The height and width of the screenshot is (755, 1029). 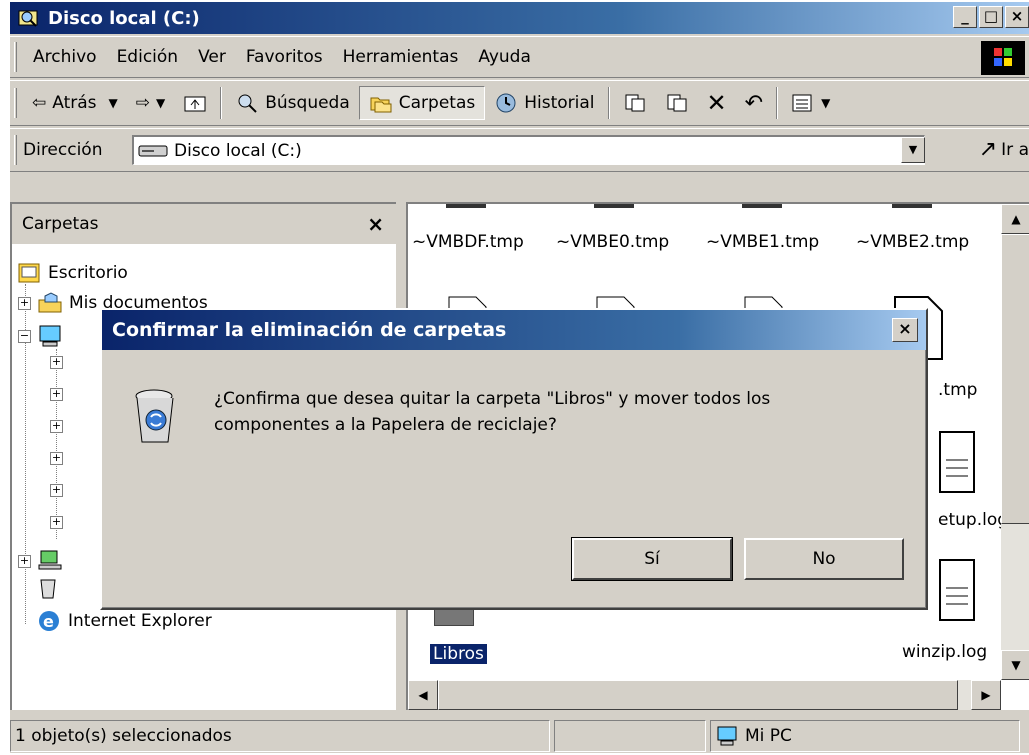 What do you see at coordinates (957, 390) in the screenshot?
I see `file-item: .tmp` at bounding box center [957, 390].